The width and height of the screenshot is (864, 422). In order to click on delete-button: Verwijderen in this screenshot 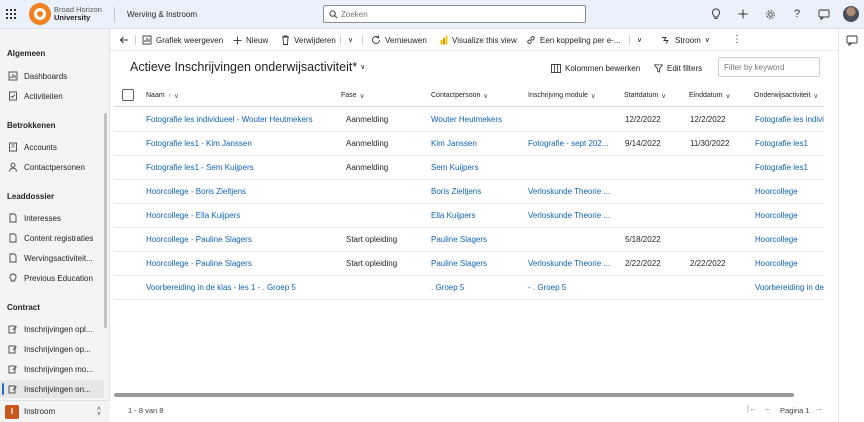, I will do `click(308, 40)`.